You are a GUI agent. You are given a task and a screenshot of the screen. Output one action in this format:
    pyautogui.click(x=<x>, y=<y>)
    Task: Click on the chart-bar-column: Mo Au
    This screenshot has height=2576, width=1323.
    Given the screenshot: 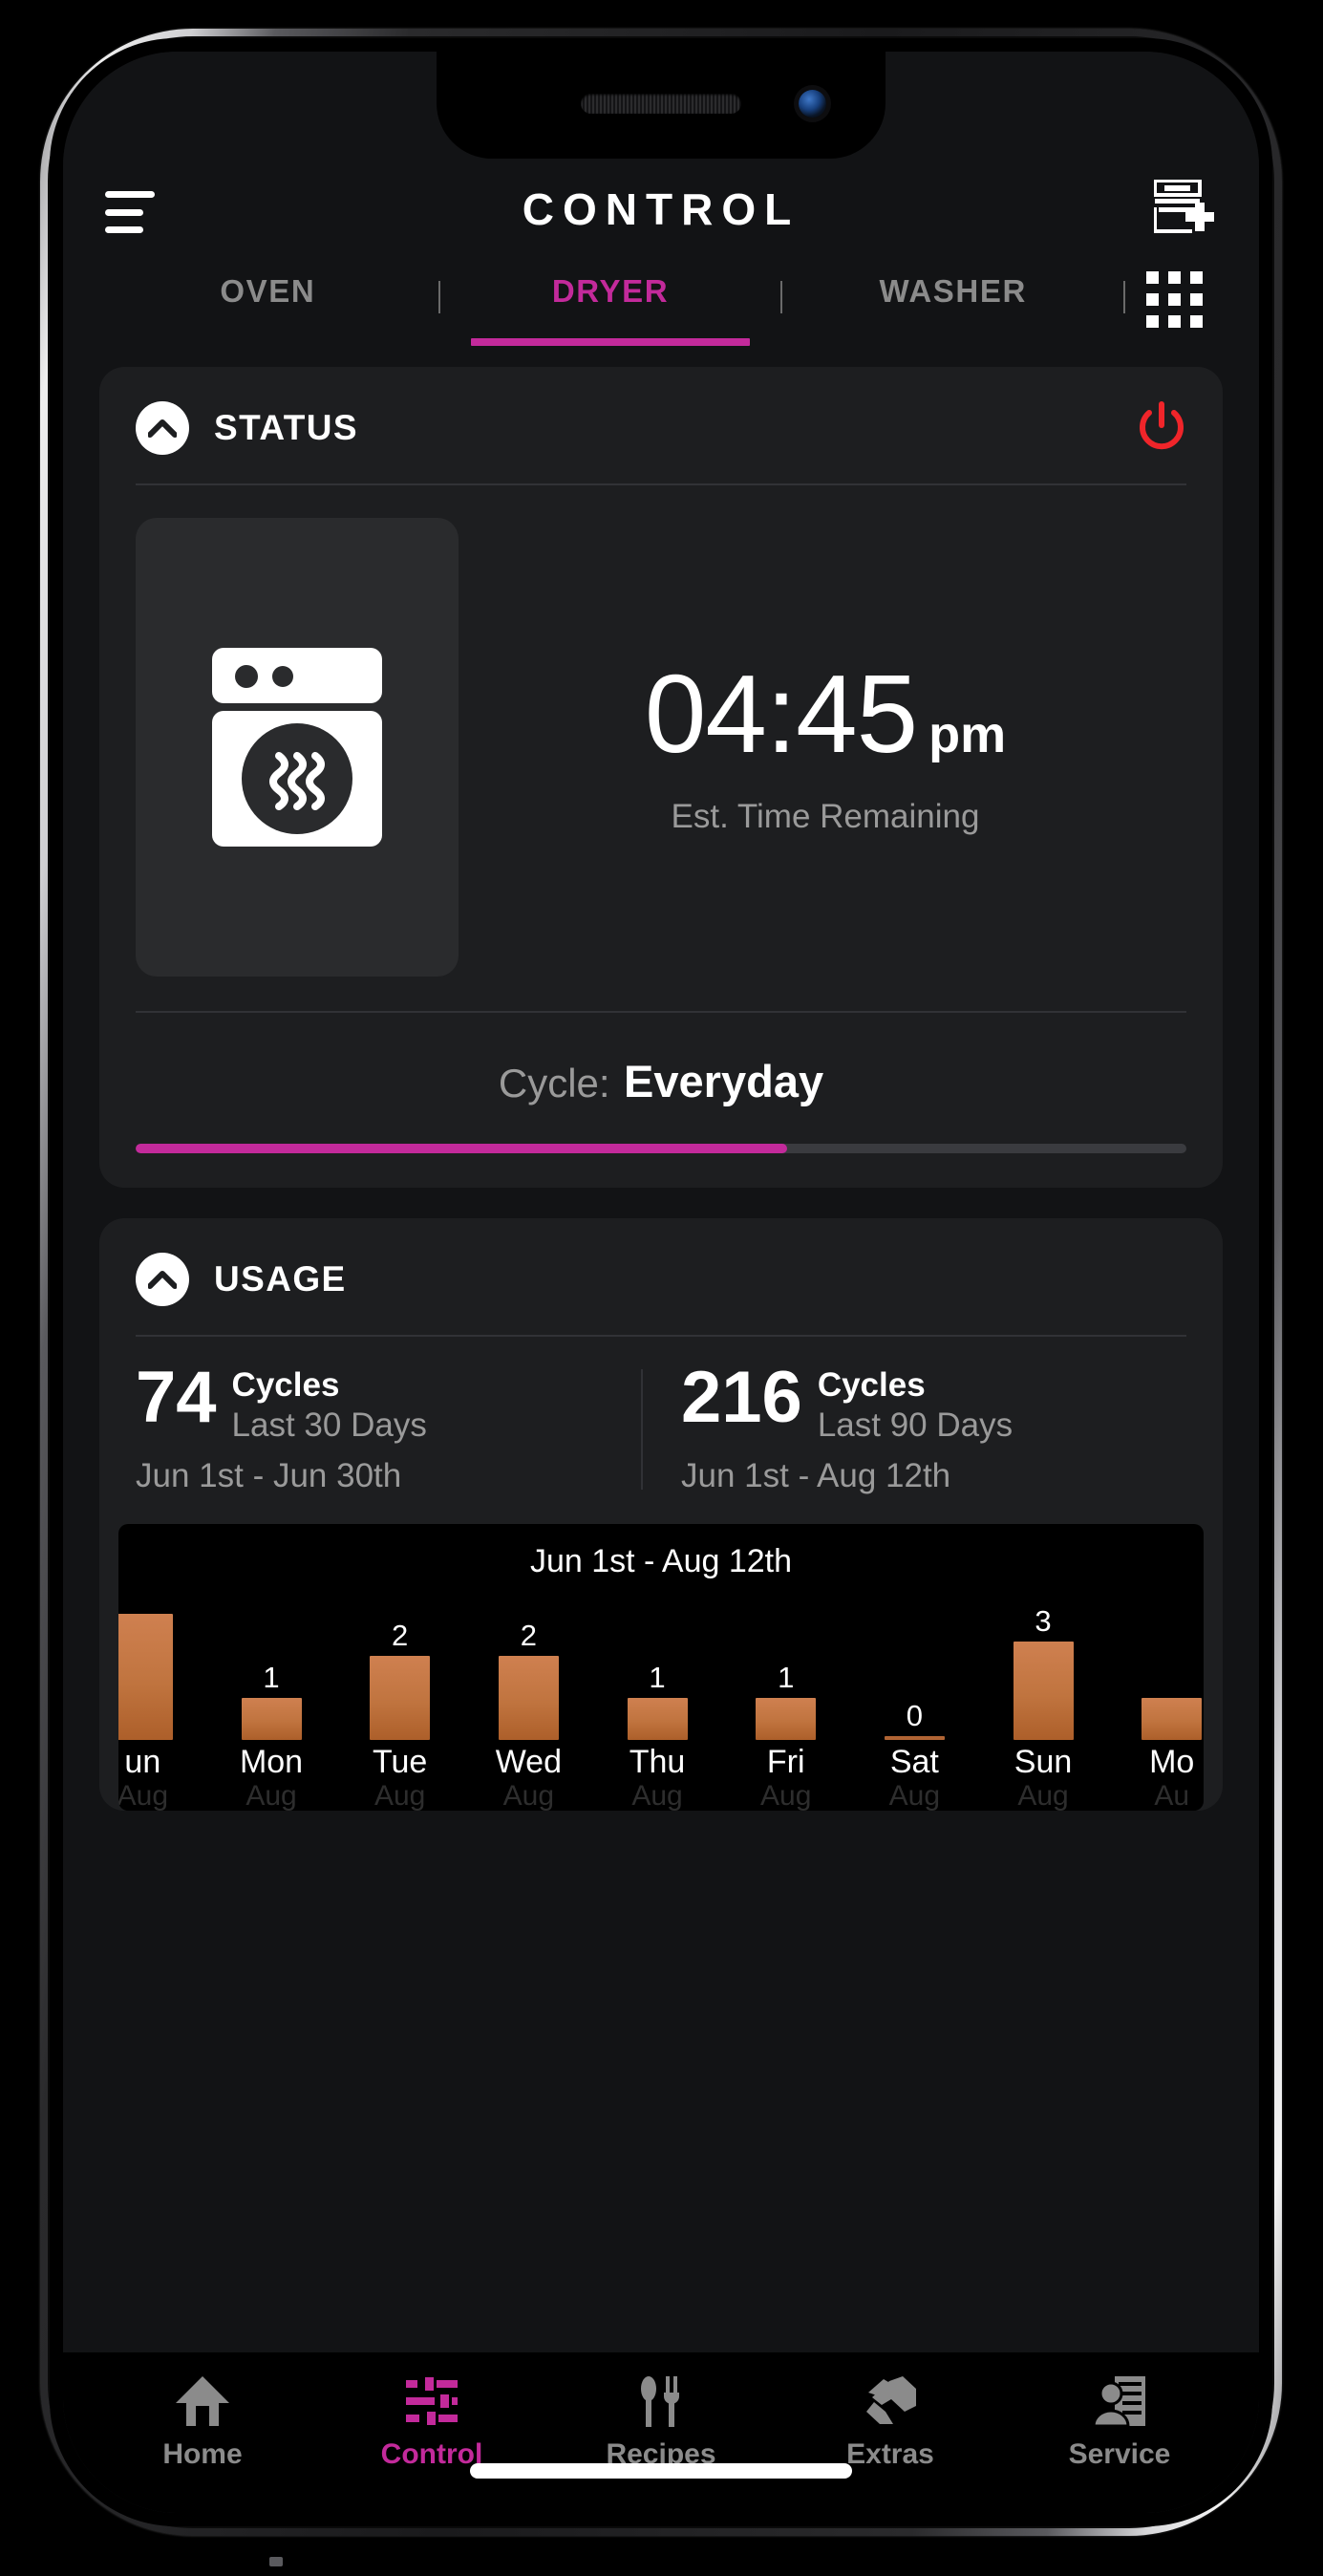 What is the action you would take?
    pyautogui.click(x=1156, y=1708)
    